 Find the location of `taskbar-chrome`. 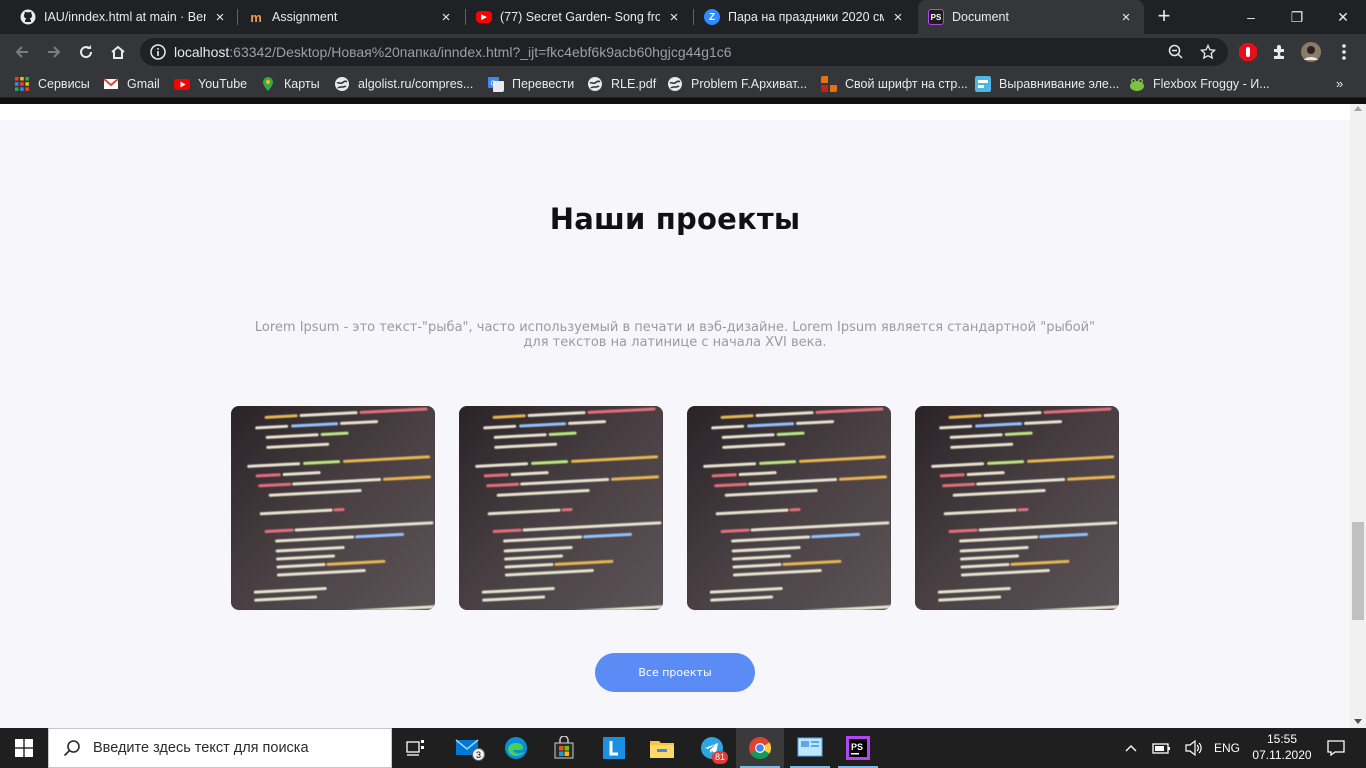

taskbar-chrome is located at coordinates (760, 748).